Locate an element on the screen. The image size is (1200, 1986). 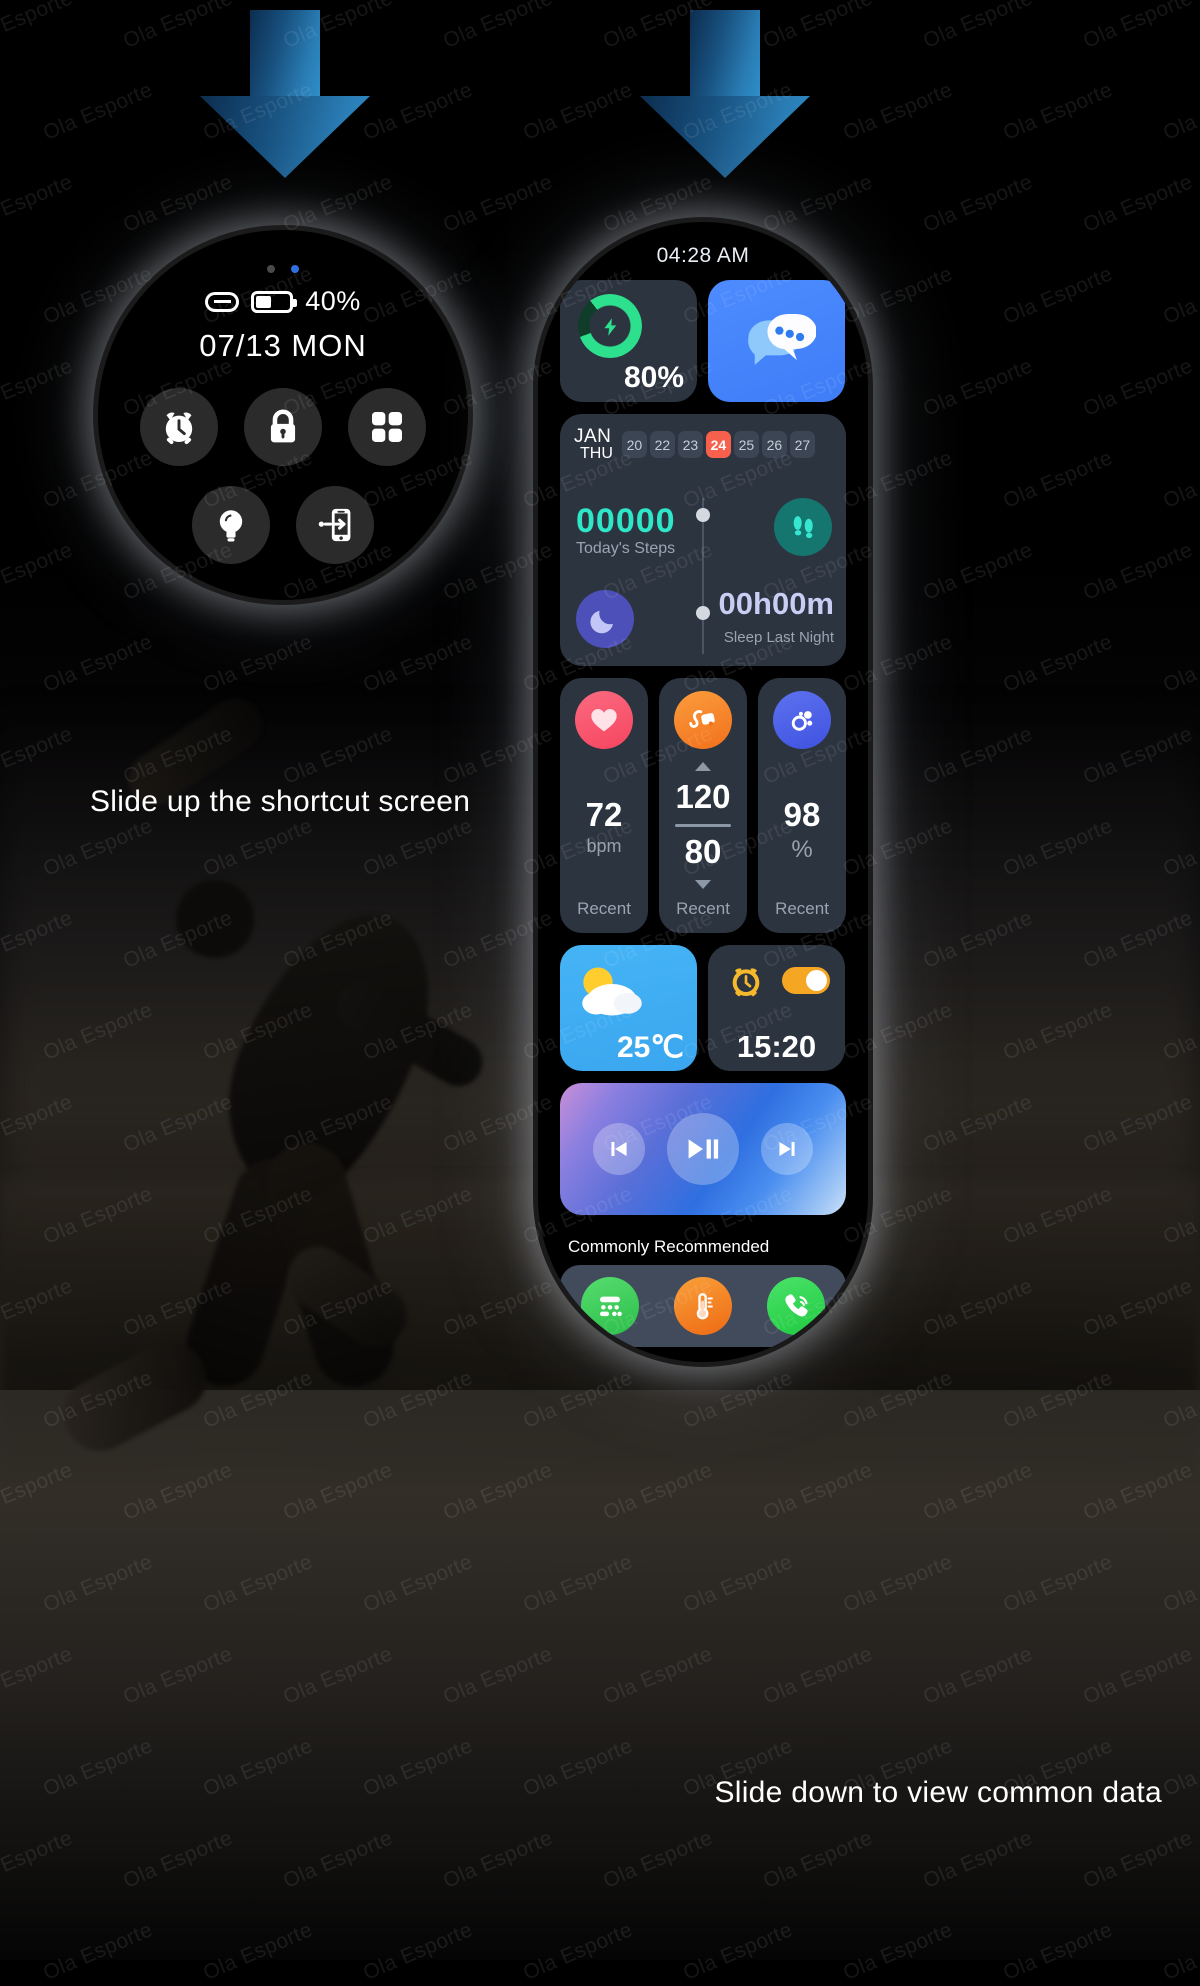
shortcut-apps-button is located at coordinates (387, 427).